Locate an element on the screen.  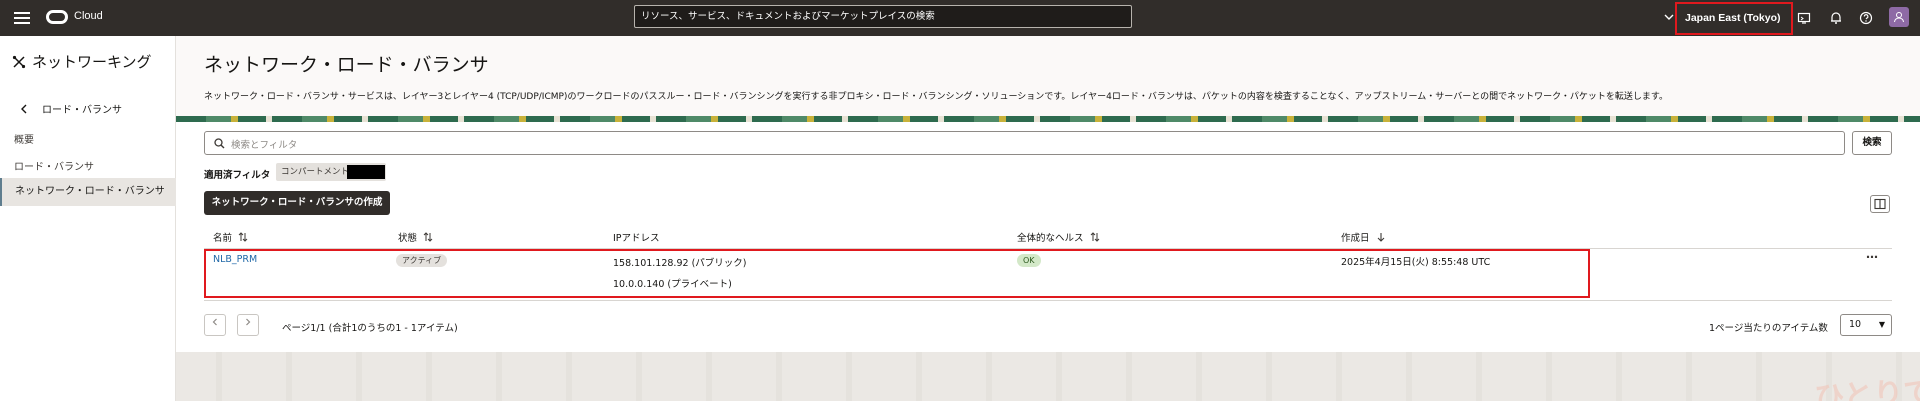
avatar is located at coordinates (1899, 17).